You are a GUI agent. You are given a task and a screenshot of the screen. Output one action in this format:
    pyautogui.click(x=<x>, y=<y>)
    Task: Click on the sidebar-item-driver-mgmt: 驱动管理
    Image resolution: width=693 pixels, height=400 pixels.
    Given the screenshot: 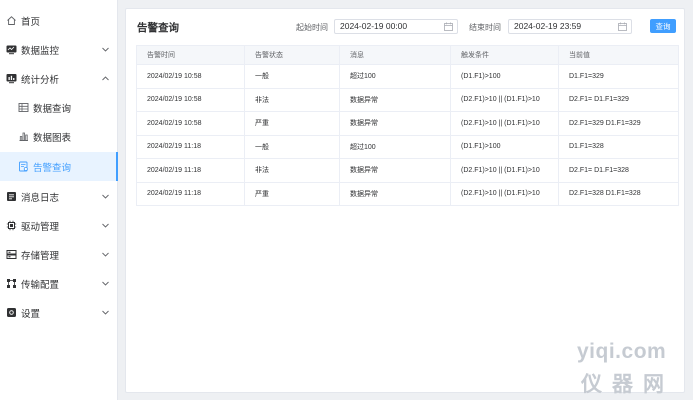 What is the action you would take?
    pyautogui.click(x=59, y=225)
    